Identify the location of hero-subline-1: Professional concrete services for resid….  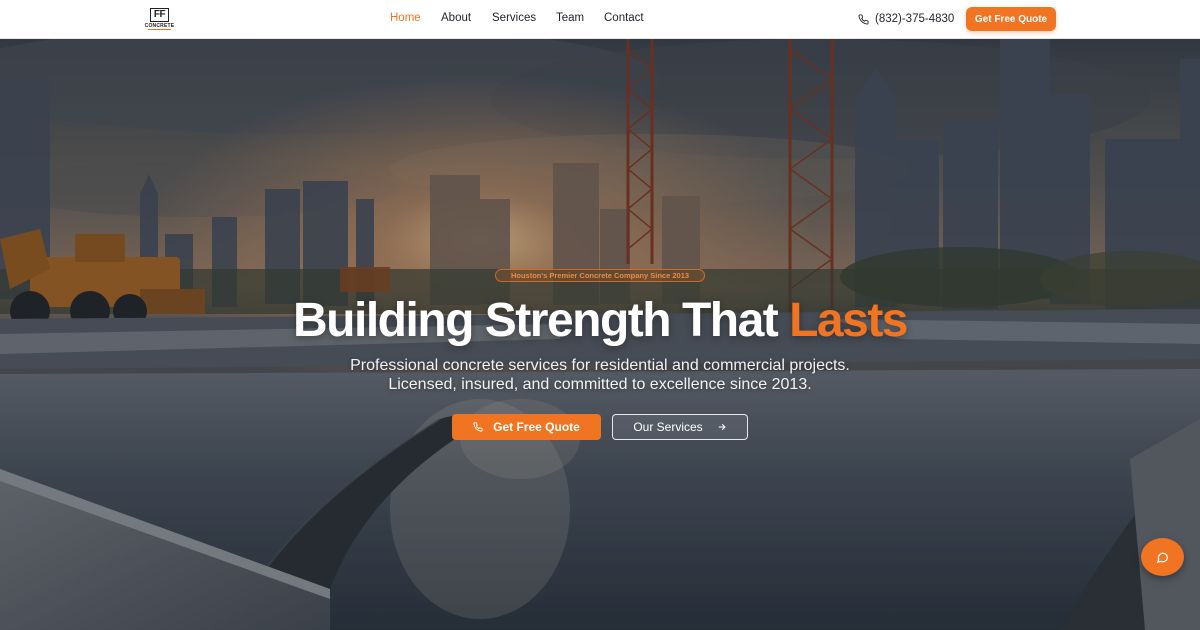
(600, 365).